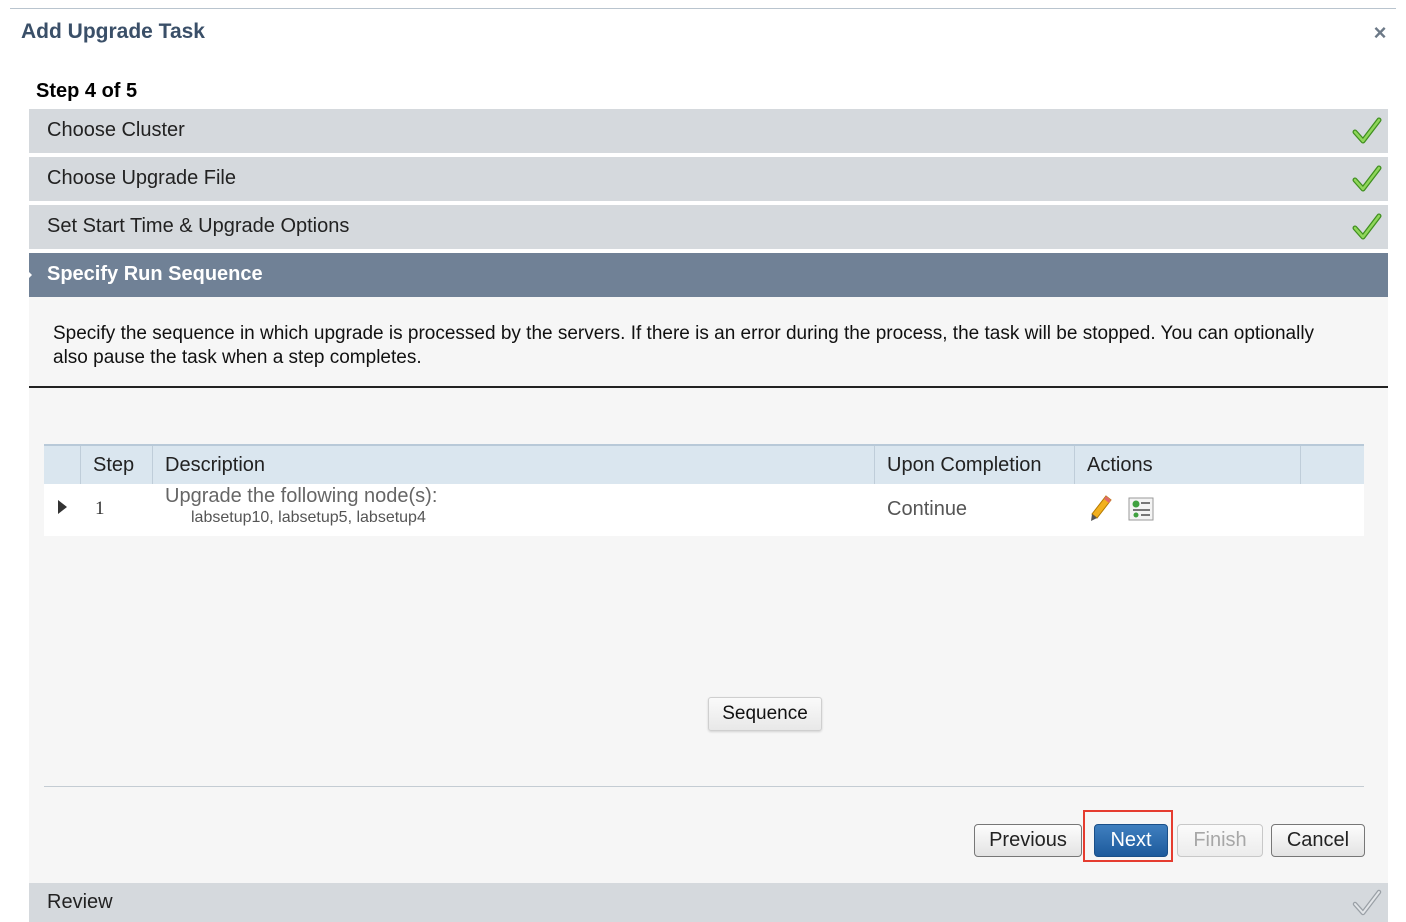 This screenshot has height=922, width=1406. Describe the element at coordinates (708, 902) in the screenshot. I see `wizard-step-review: Review` at that location.